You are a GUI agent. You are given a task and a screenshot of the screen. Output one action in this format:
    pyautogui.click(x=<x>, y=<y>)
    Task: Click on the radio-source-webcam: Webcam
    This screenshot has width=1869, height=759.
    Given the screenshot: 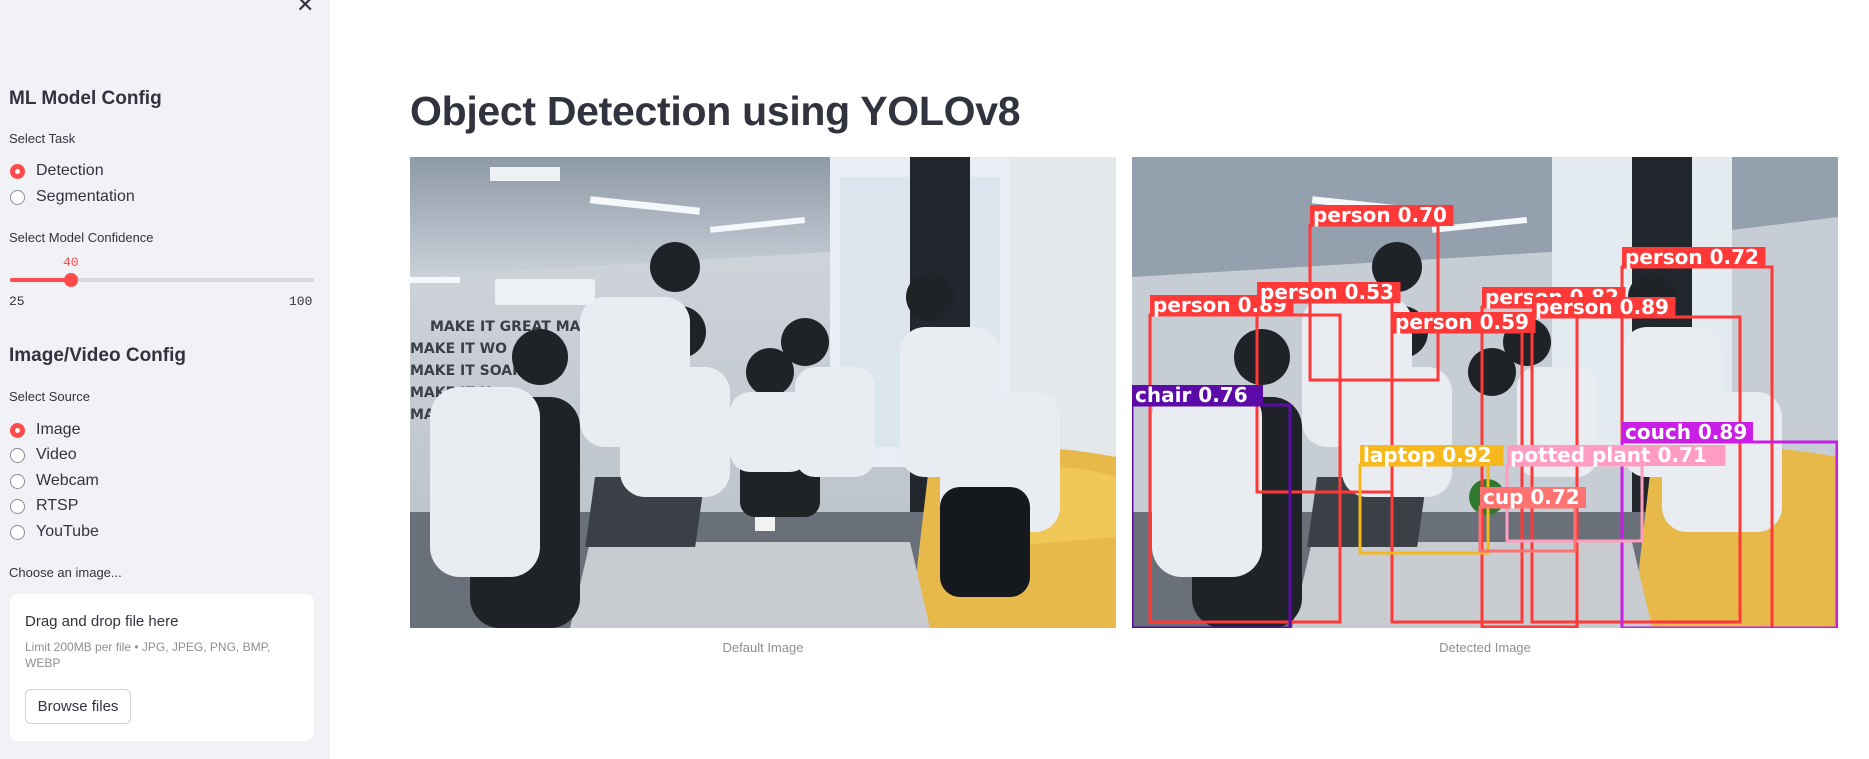 What is the action you would take?
    pyautogui.click(x=54, y=481)
    